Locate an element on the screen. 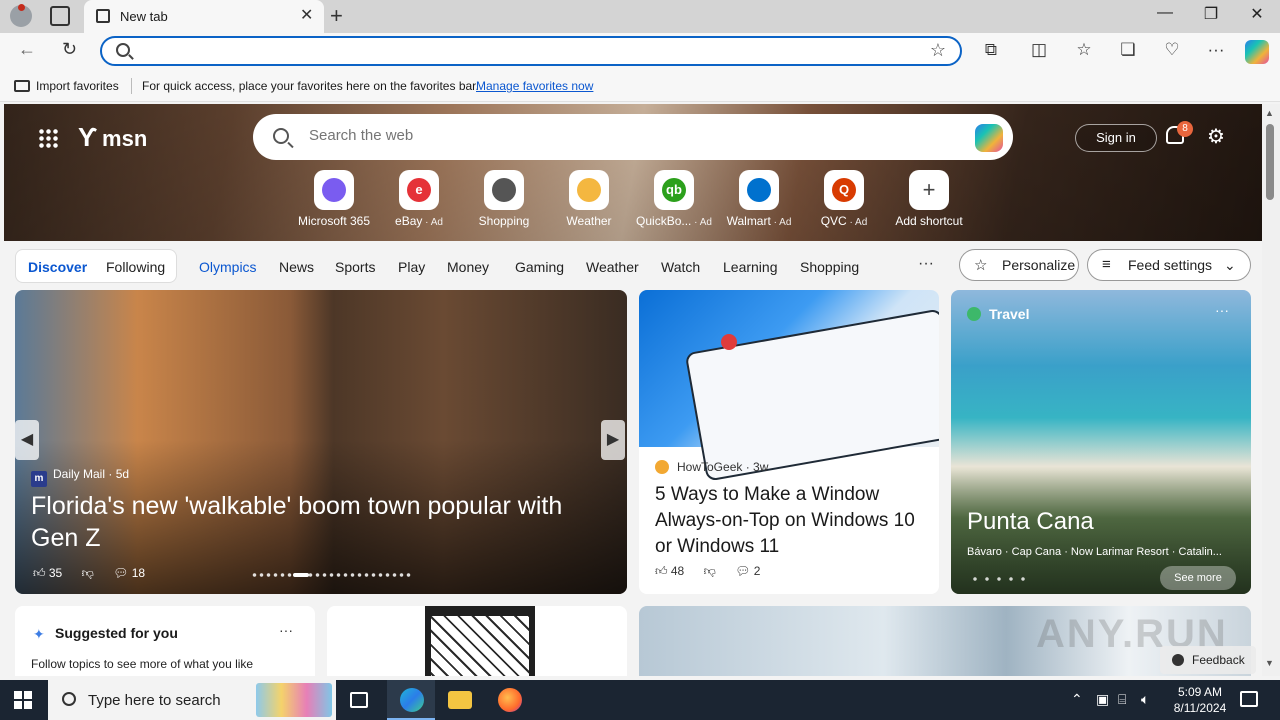  address-bar: ☆ is located at coordinates (531, 51).